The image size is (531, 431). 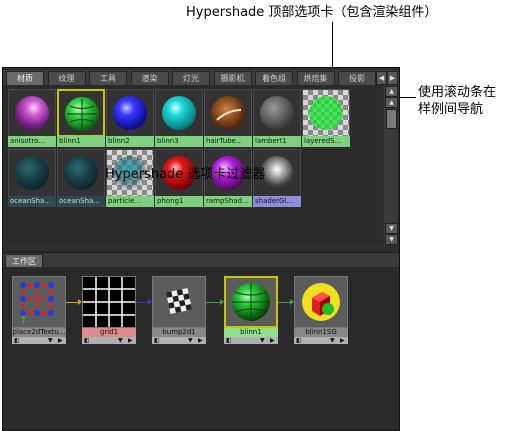 I want to click on tab-3: 渲染, so click(x=149, y=78).